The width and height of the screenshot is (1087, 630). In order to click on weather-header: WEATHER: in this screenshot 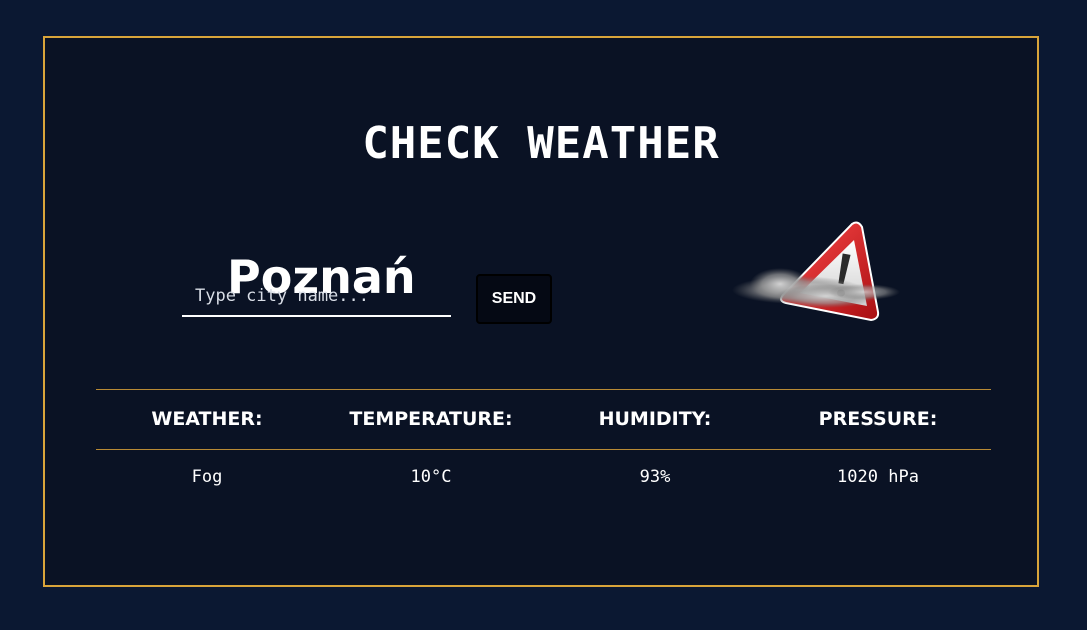, I will do `click(207, 419)`.